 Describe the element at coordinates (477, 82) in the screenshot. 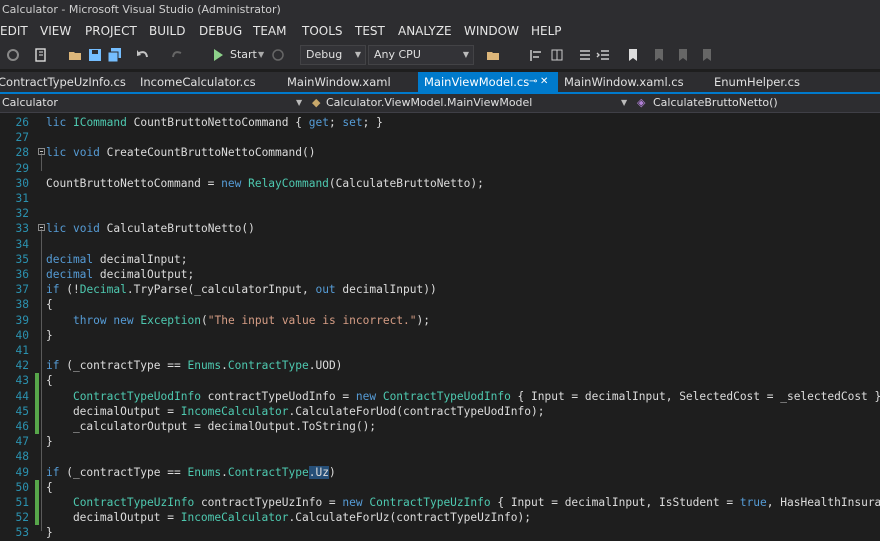

I see `tab-label: MainViewModel.cs` at that location.